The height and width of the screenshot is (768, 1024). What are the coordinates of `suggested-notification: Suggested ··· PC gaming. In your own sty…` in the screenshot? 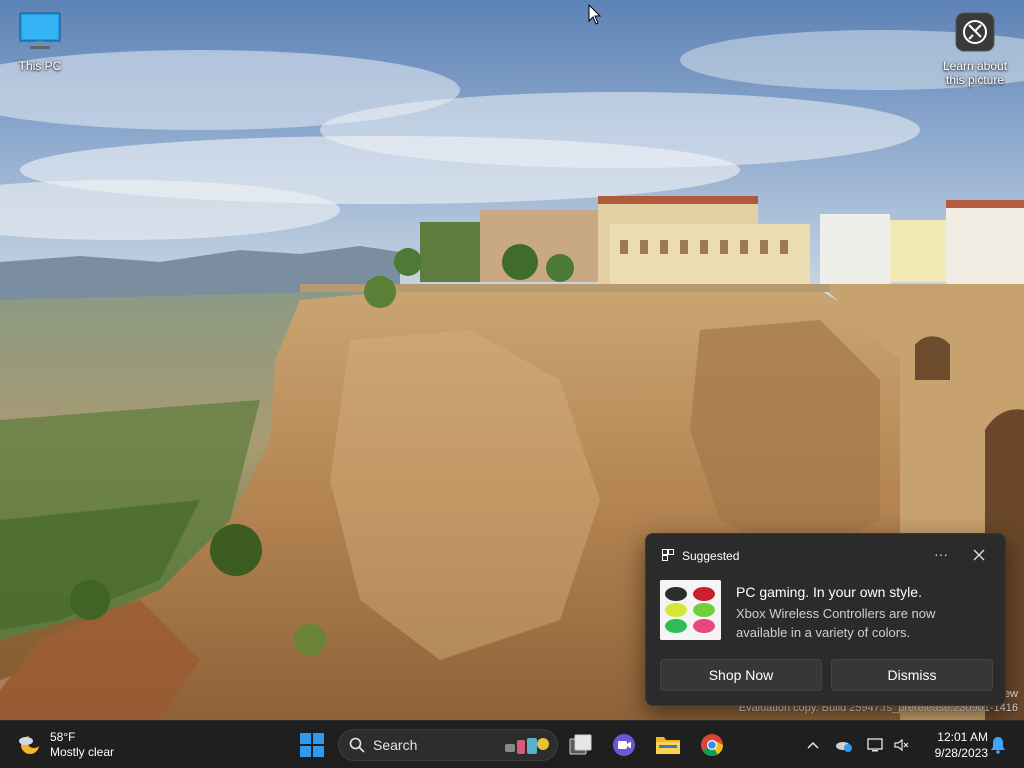 It's located at (825, 619).